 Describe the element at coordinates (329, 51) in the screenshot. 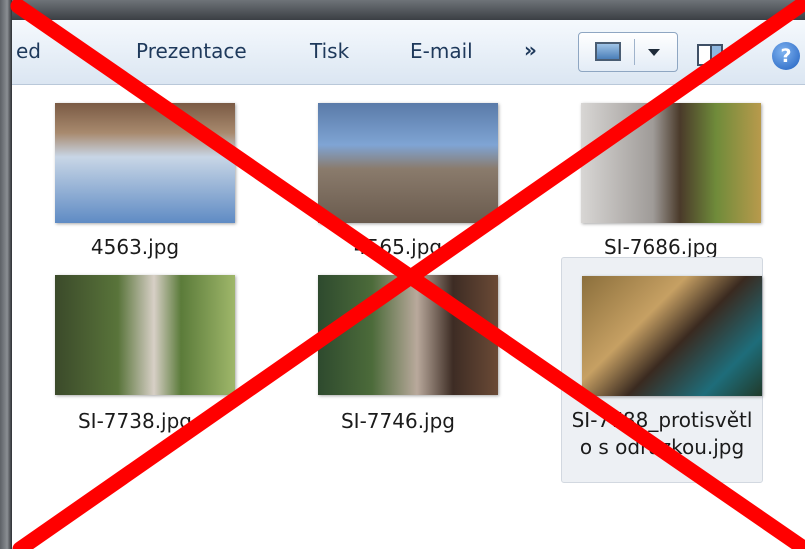

I see `print-button: Tisk` at that location.